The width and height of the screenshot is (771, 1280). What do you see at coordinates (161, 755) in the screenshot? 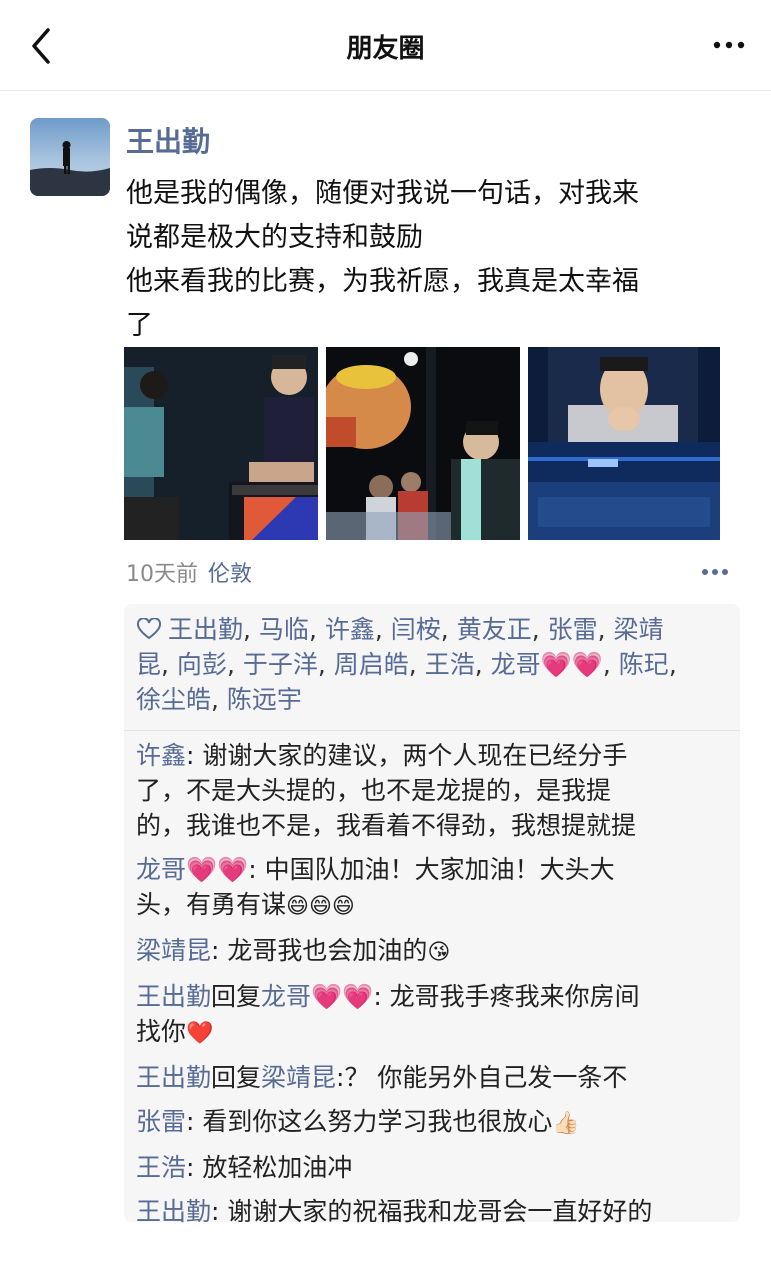
I see `commenter-name: 许鑫` at bounding box center [161, 755].